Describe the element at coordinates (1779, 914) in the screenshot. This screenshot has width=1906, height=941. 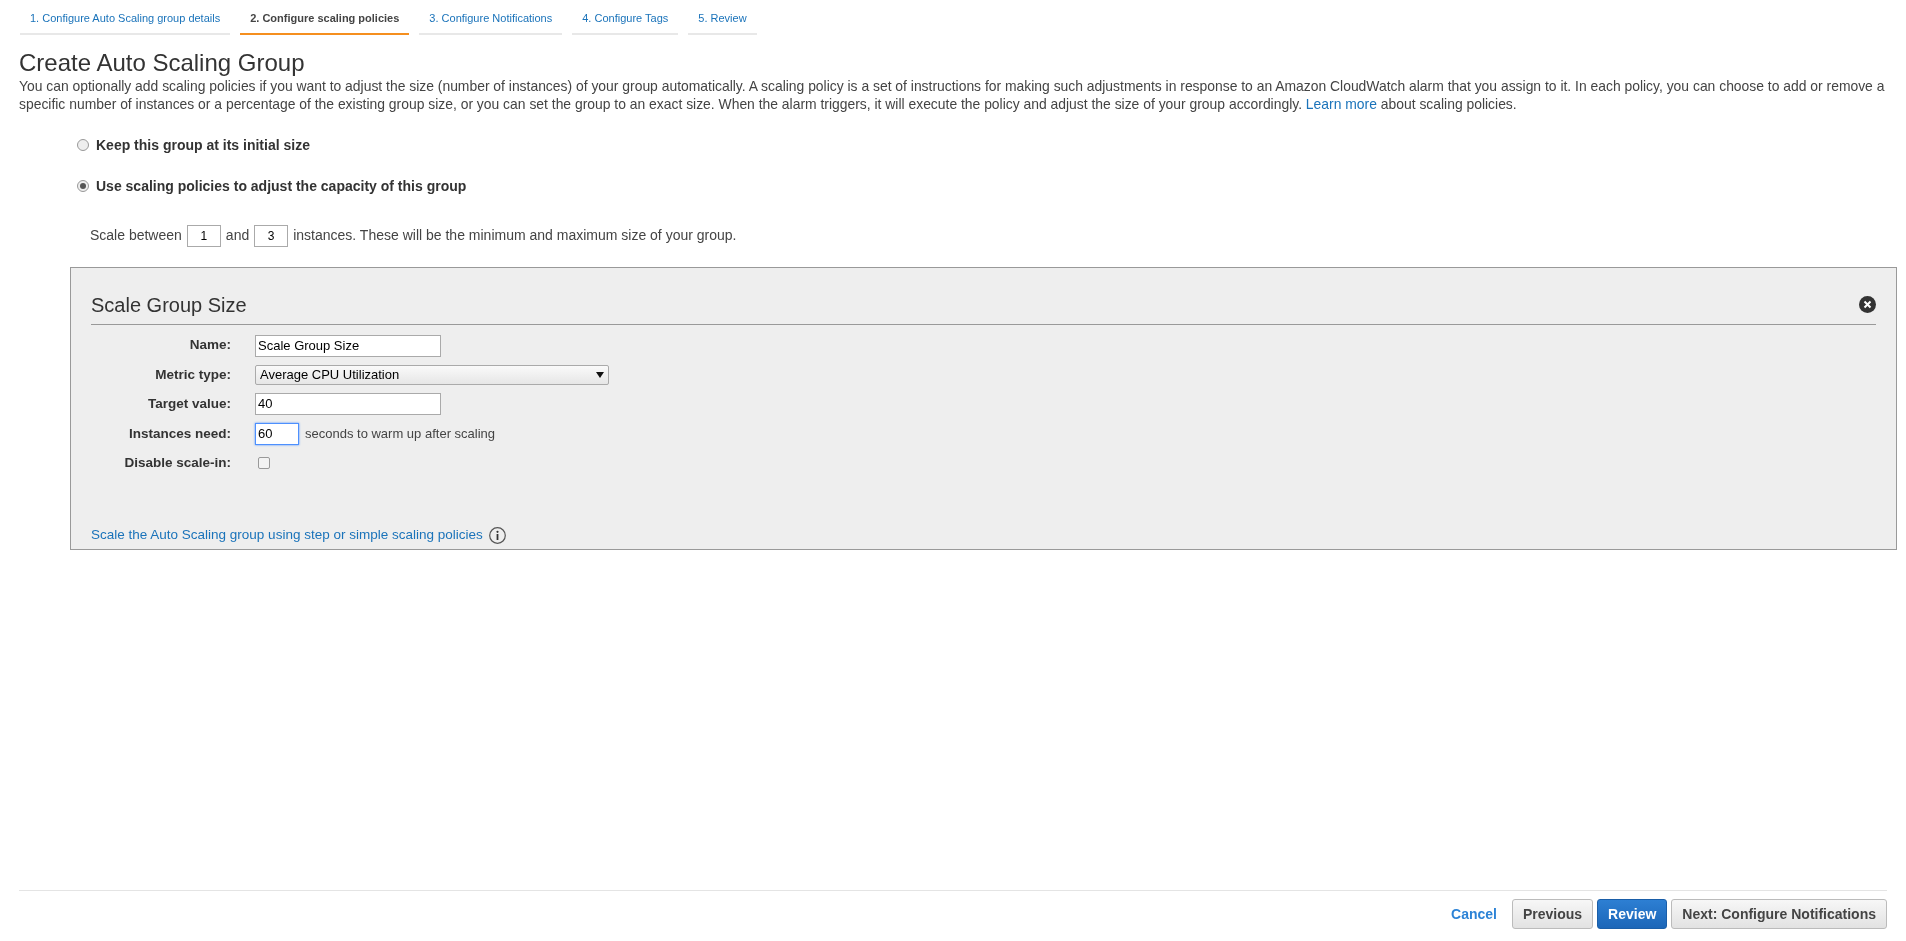
I see `footer-button: Next: Configure Notifications` at that location.